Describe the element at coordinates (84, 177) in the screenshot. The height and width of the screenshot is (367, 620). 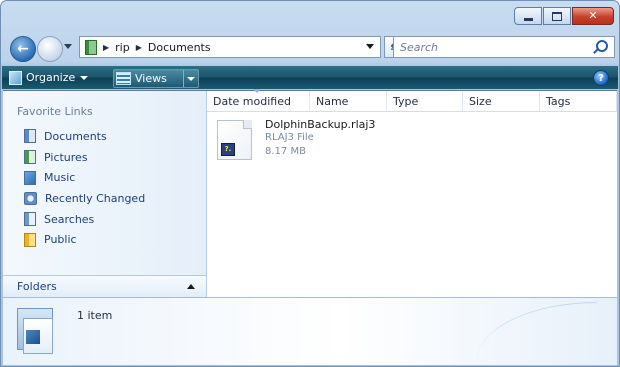
I see `favorite-link-music: Music` at that location.